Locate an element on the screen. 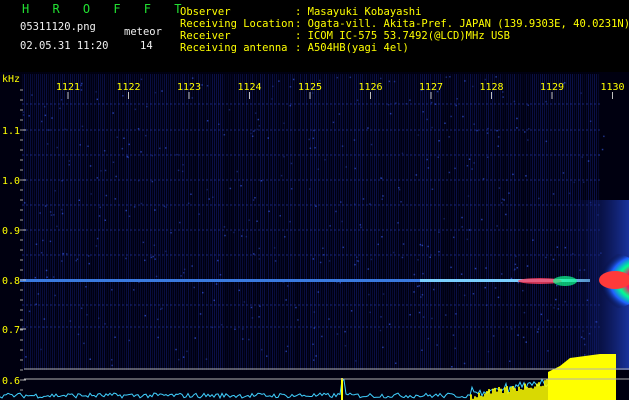 The height and width of the screenshot is (400, 629). meteor-label: meteor is located at coordinates (143, 32).